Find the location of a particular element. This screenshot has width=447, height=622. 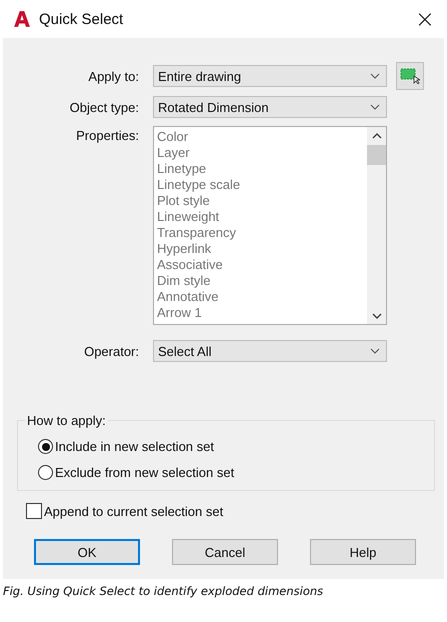

property-item: Arrow 1 is located at coordinates (260, 313).